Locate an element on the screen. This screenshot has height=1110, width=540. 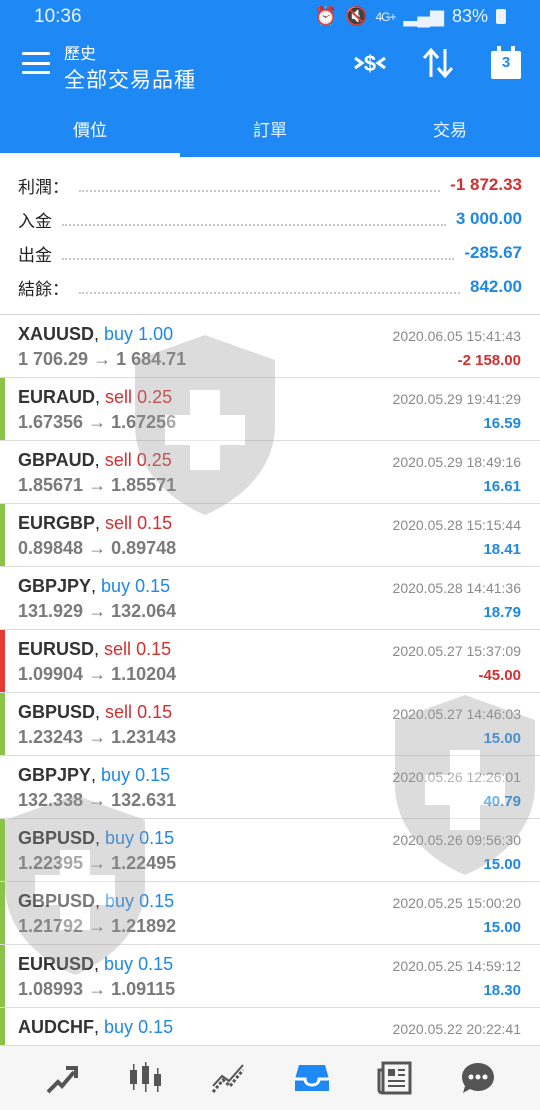
close-price: 1.10204 is located at coordinates (144, 674).